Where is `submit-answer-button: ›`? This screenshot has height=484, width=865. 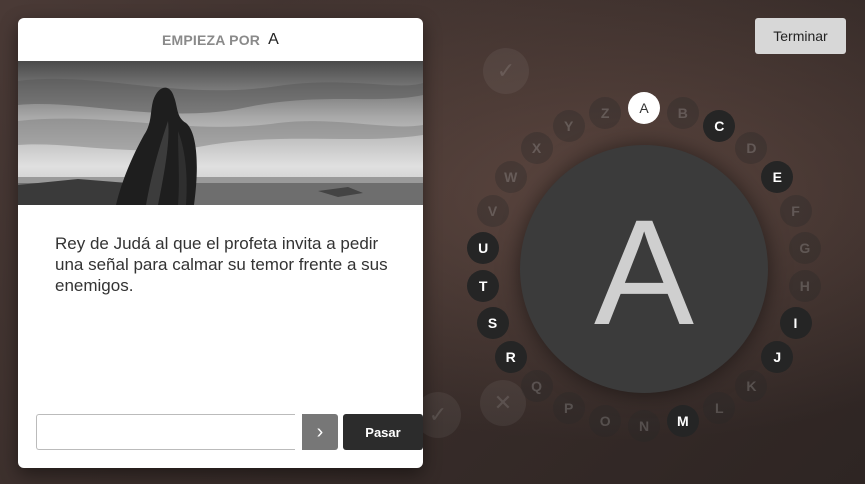 submit-answer-button: › is located at coordinates (320, 432).